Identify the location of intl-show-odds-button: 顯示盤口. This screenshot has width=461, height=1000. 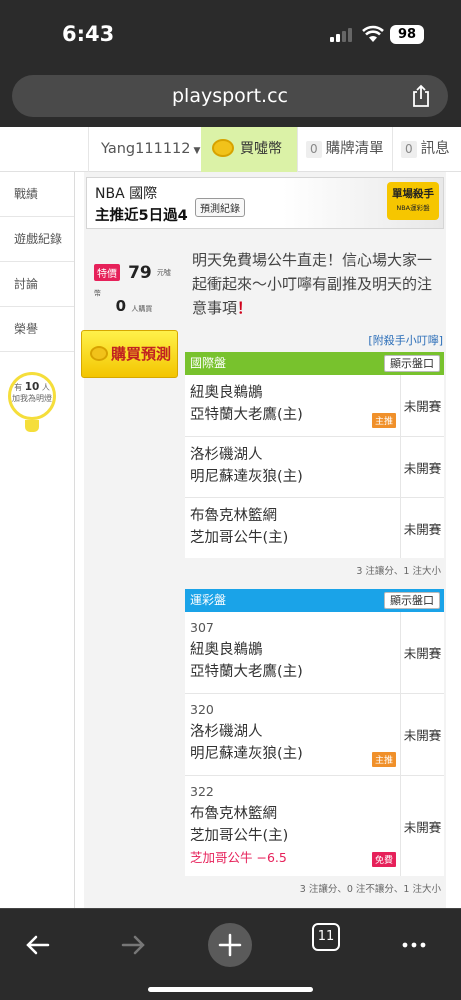
(412, 363).